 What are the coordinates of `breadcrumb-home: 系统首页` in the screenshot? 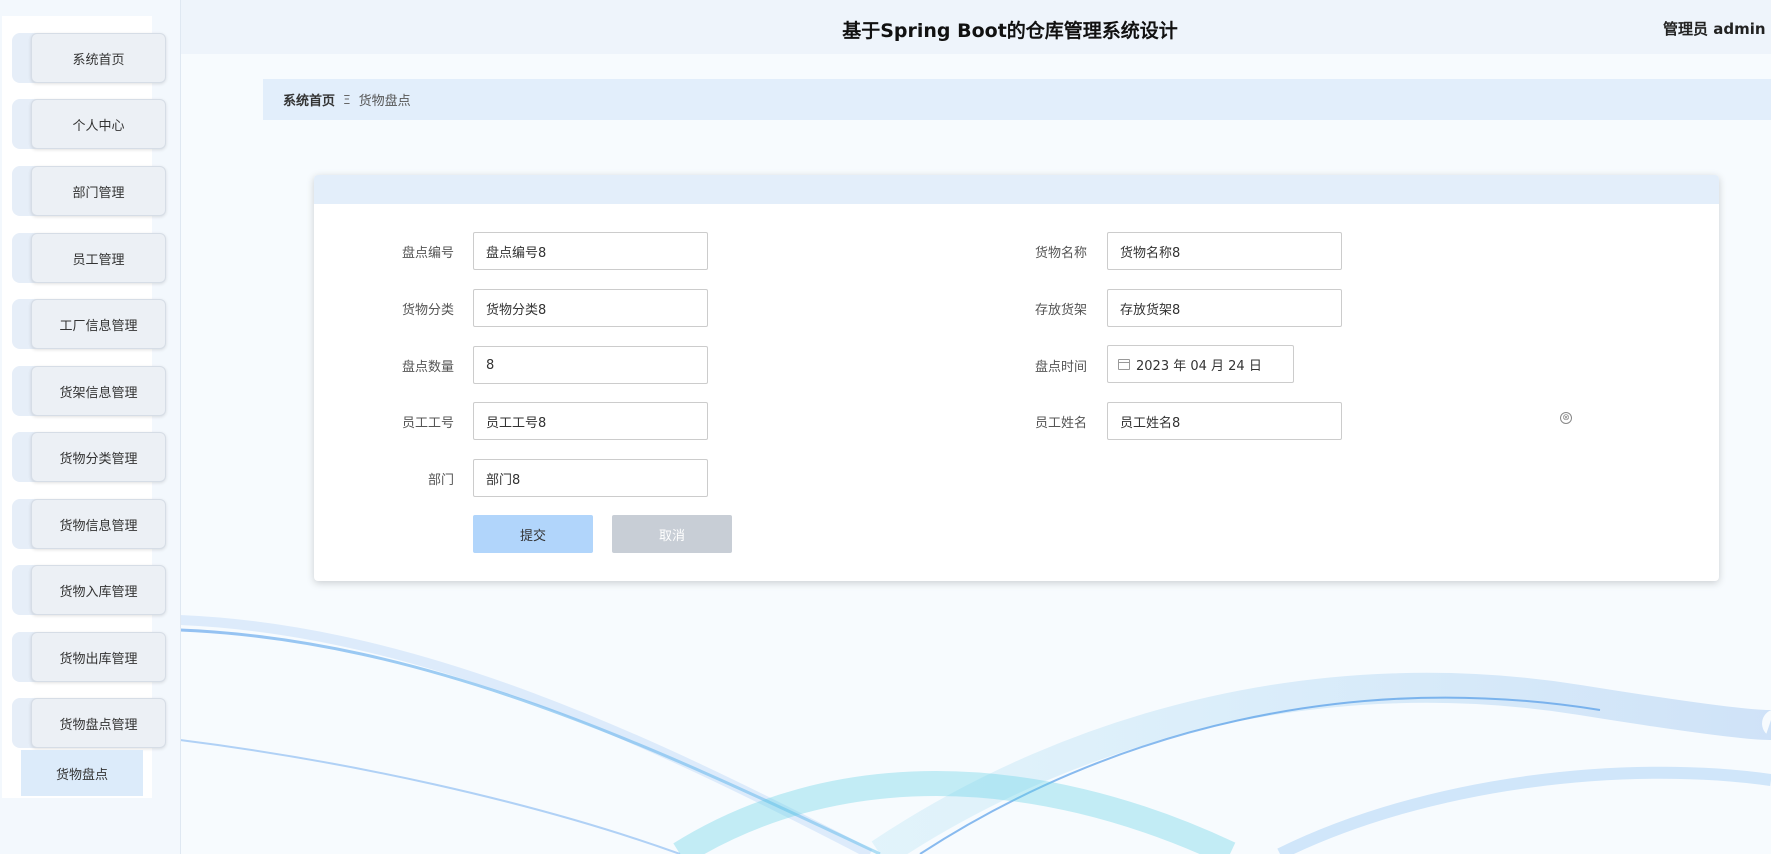 It's located at (309, 99).